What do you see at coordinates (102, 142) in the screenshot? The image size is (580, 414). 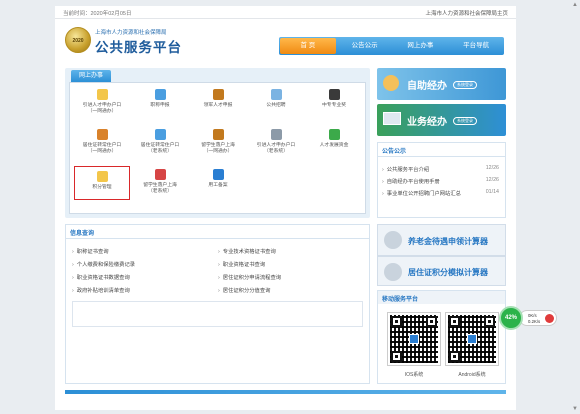 I see `service-item: 居住证转常住户口 （一网通办）` at bounding box center [102, 142].